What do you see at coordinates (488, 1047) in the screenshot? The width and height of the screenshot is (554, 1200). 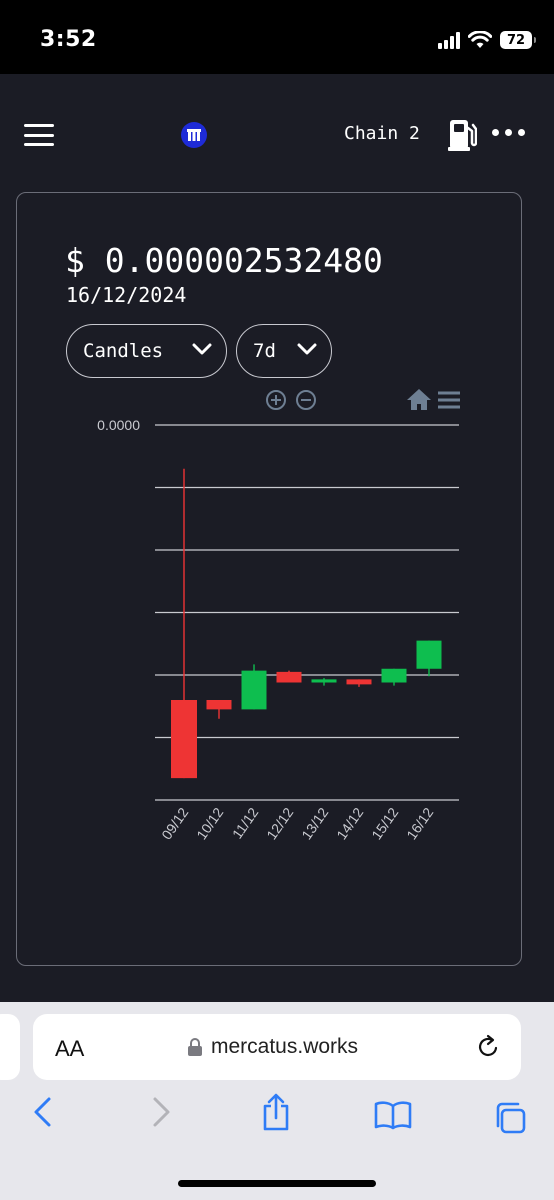 I see `reload-icon` at bounding box center [488, 1047].